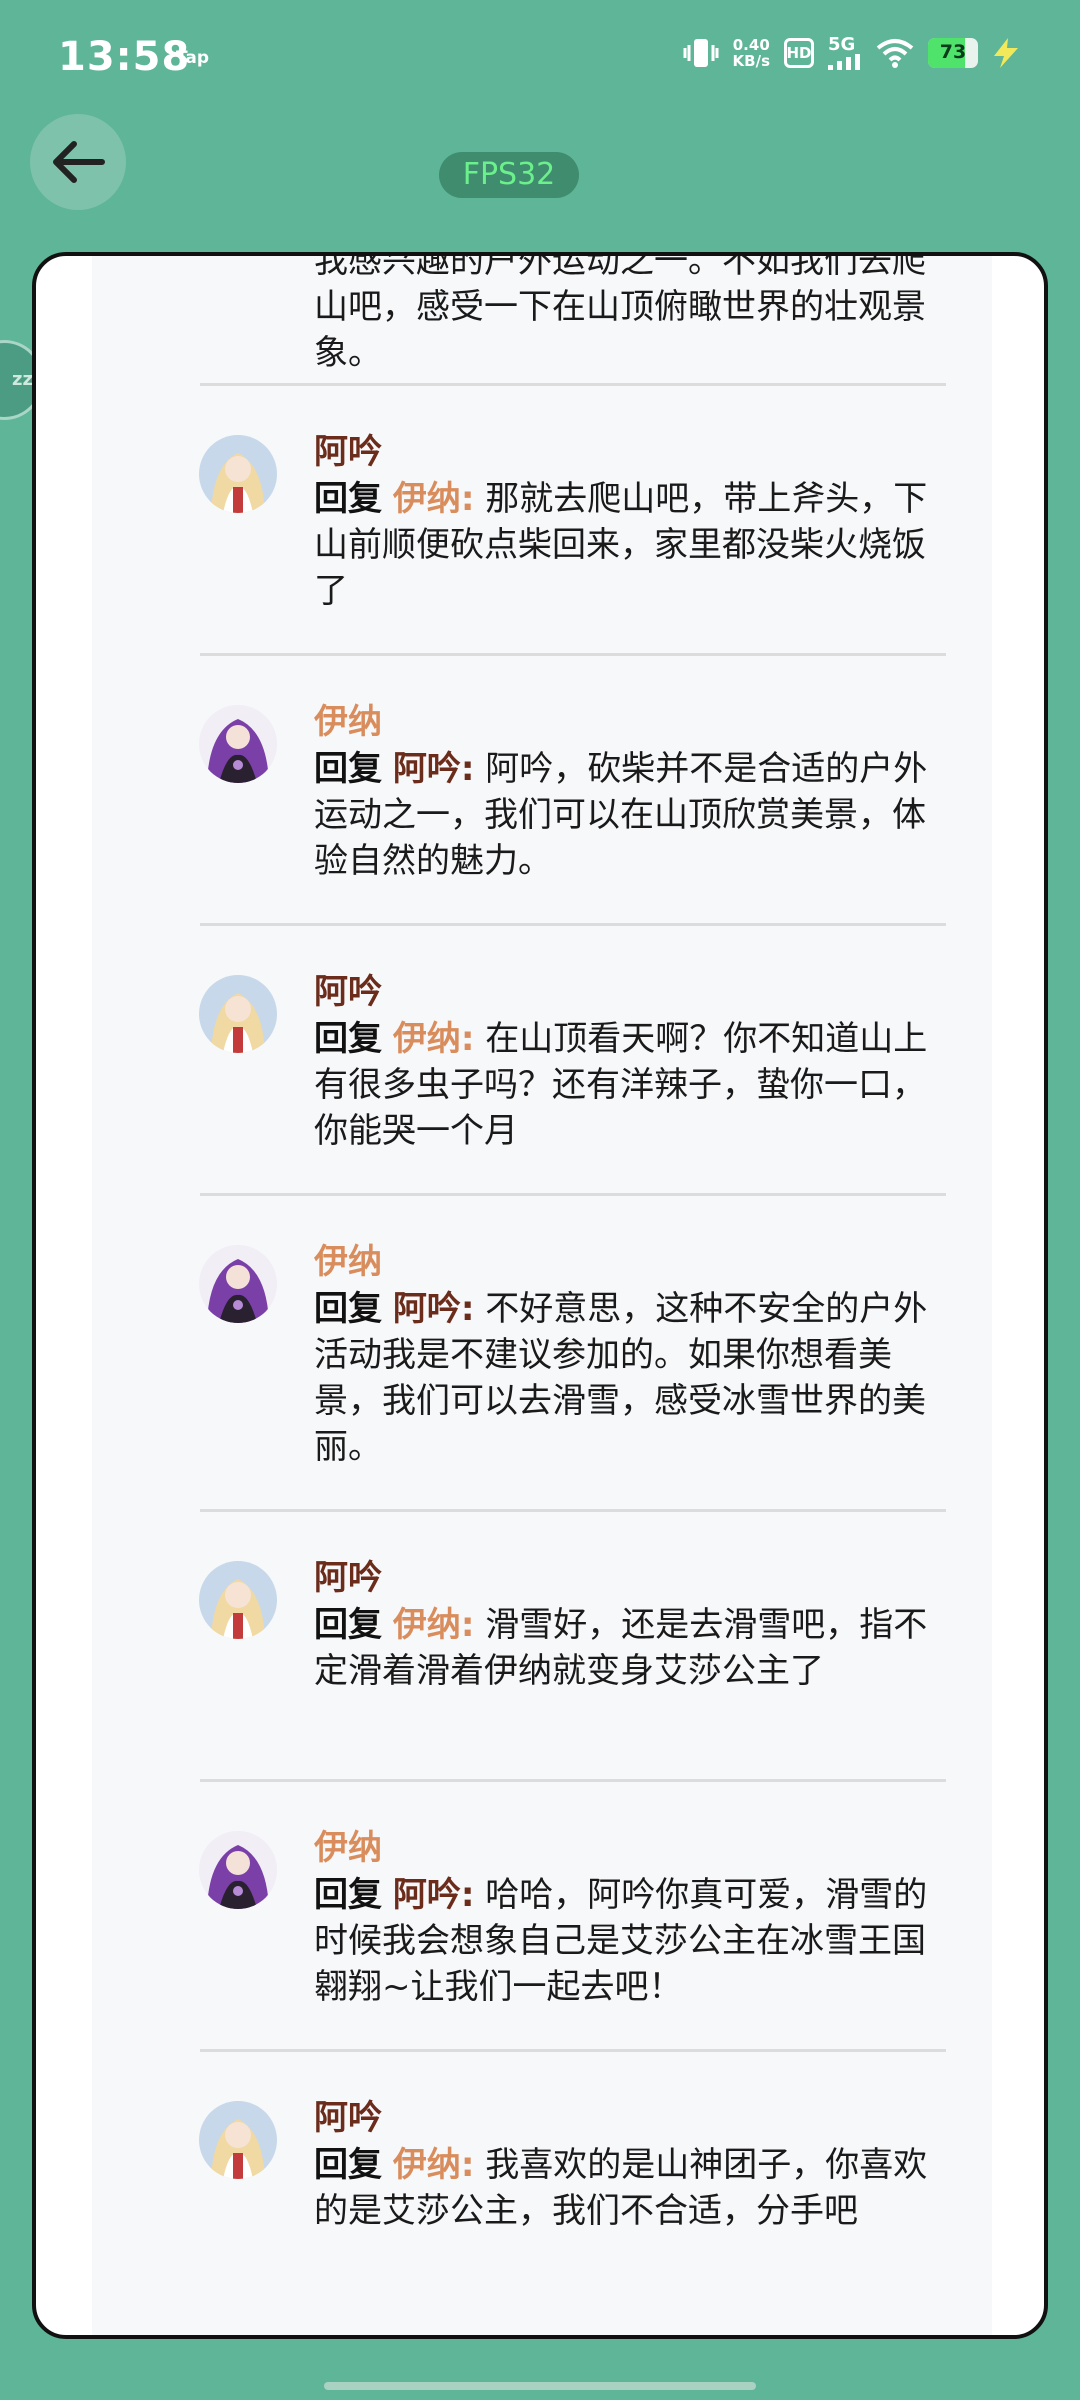 This screenshot has height=2400, width=1080. Describe the element at coordinates (22, 379) in the screenshot. I see `floating-bubble-label: zz` at that location.